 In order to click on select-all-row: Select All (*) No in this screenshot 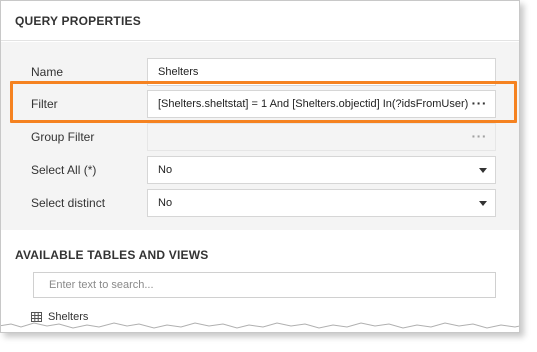, I will do `click(260, 170)`.